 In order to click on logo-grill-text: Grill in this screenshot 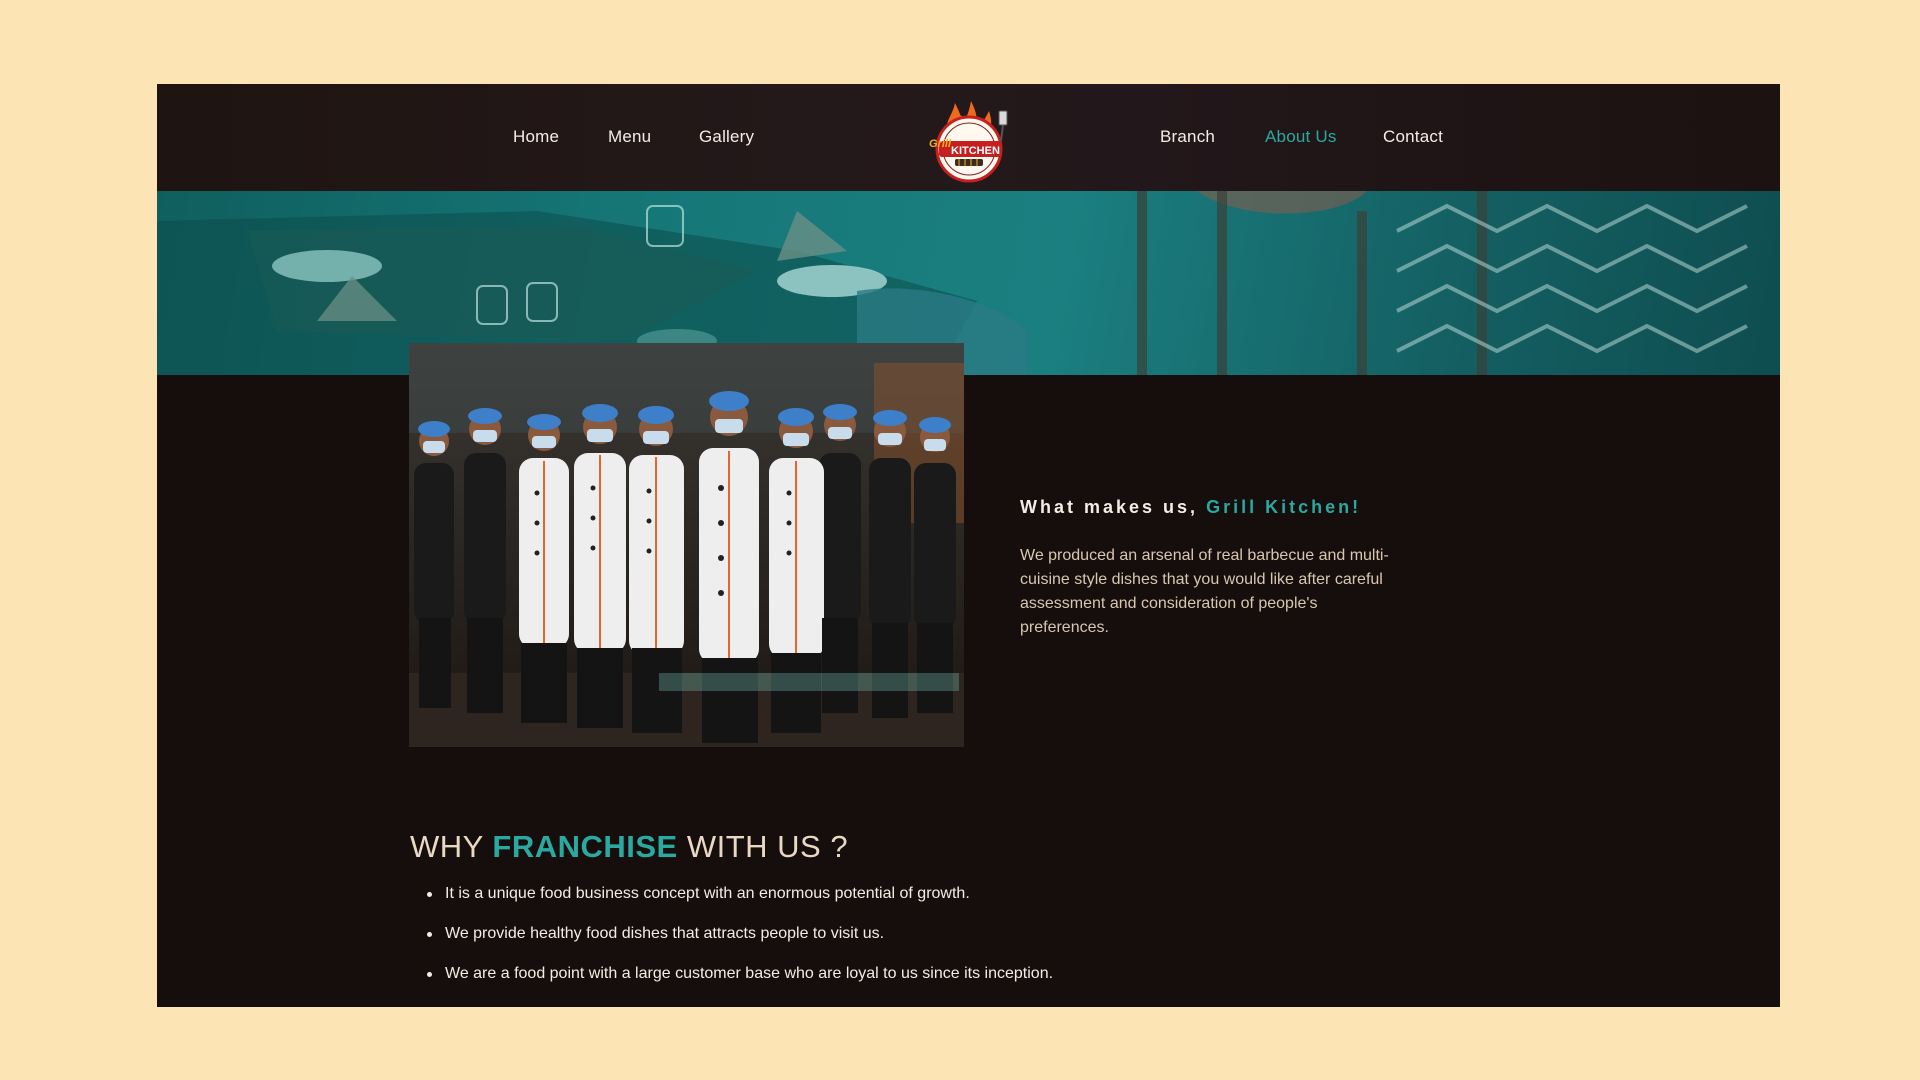, I will do `click(940, 144)`.